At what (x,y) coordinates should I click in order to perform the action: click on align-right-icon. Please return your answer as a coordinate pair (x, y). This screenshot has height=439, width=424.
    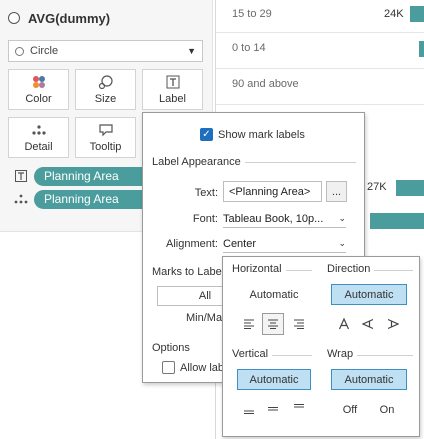
    Looking at the image, I should click on (299, 324).